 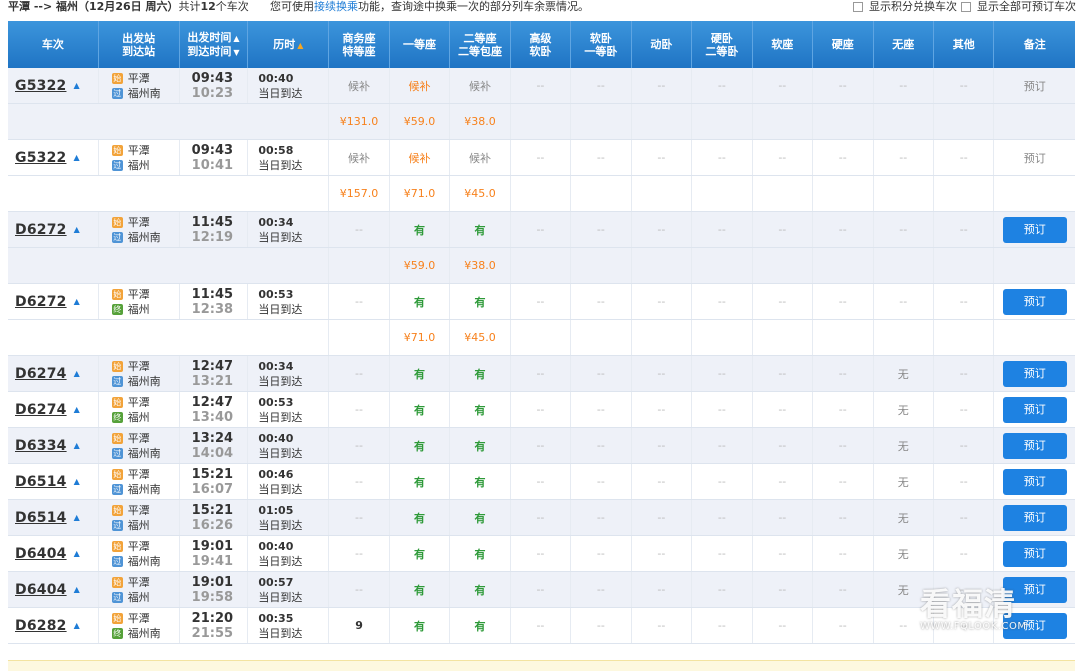 I want to click on points-exchange-checkbox, so click(x=858, y=7).